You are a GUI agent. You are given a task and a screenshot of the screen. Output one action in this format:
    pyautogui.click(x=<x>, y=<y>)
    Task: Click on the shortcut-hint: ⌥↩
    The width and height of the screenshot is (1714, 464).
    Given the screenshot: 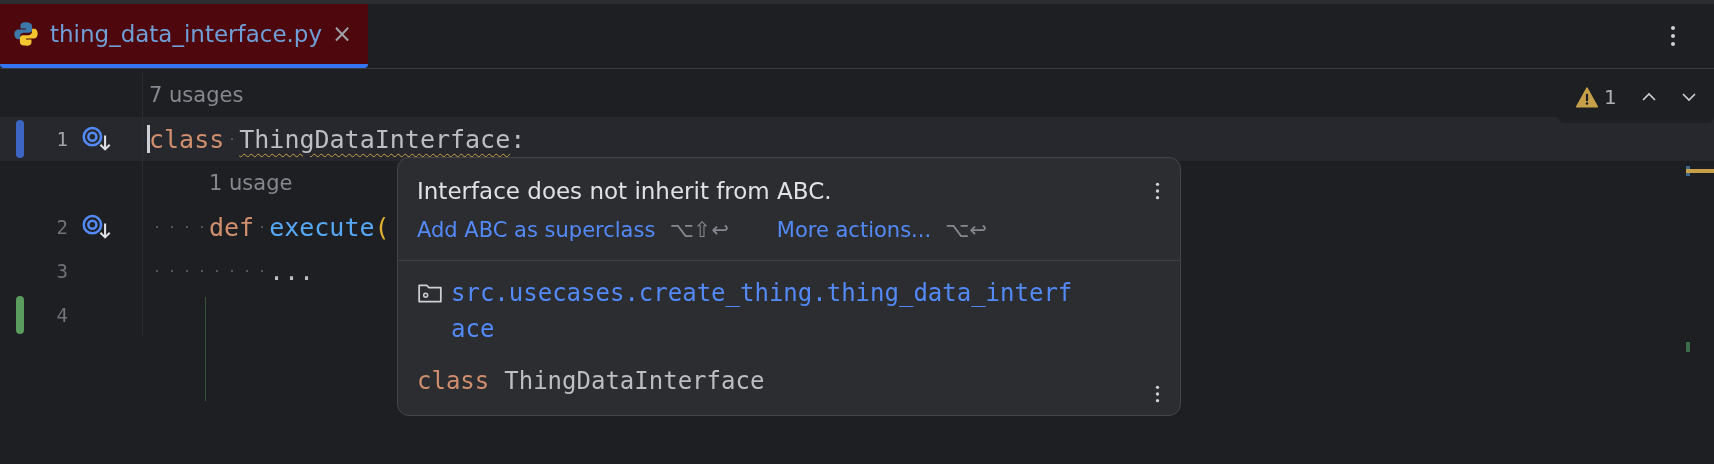 What is the action you would take?
    pyautogui.click(x=966, y=230)
    